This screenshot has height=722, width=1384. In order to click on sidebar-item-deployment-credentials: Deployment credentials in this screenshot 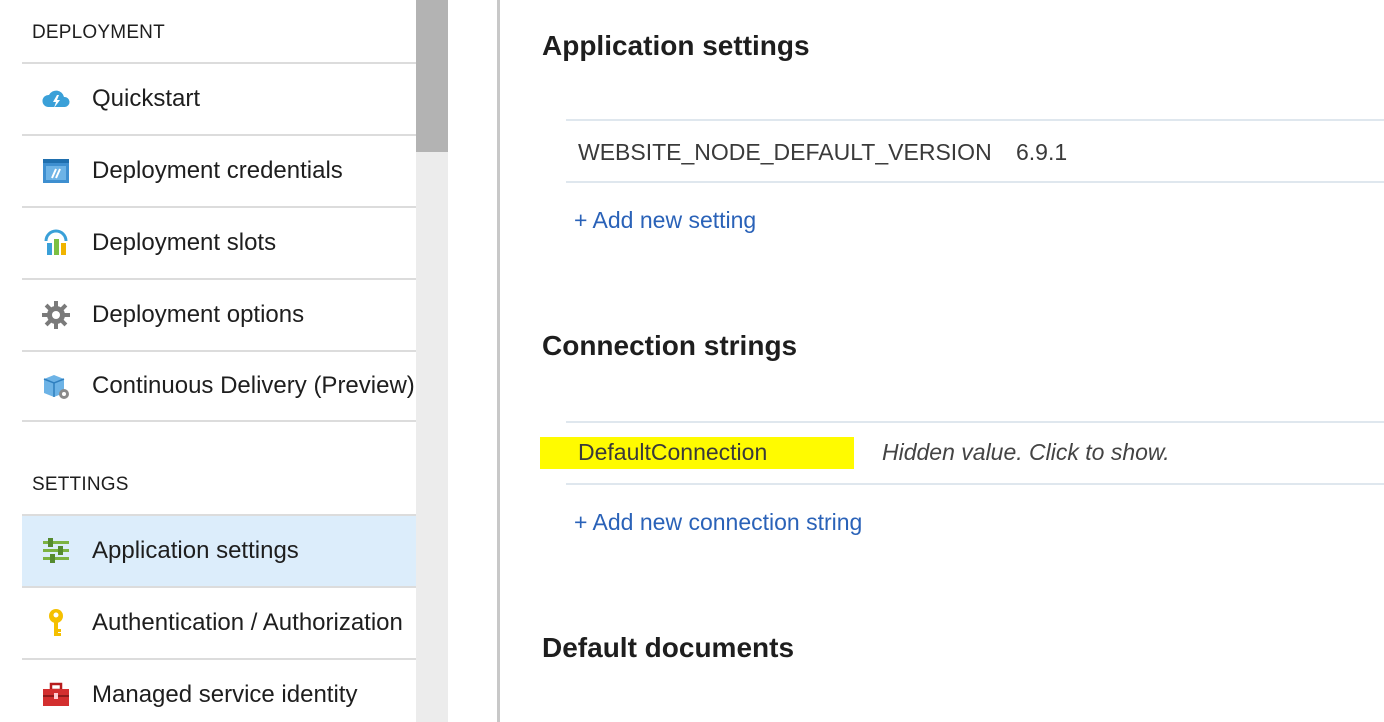, I will do `click(219, 170)`.